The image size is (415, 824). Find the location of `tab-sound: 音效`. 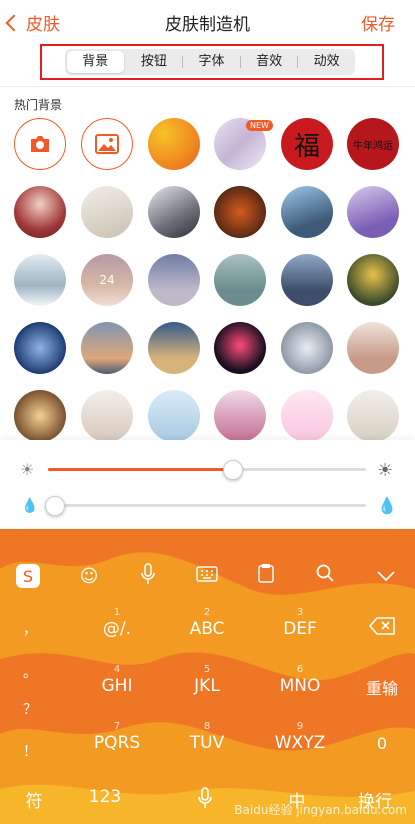

tab-sound: 音效 is located at coordinates (269, 62).